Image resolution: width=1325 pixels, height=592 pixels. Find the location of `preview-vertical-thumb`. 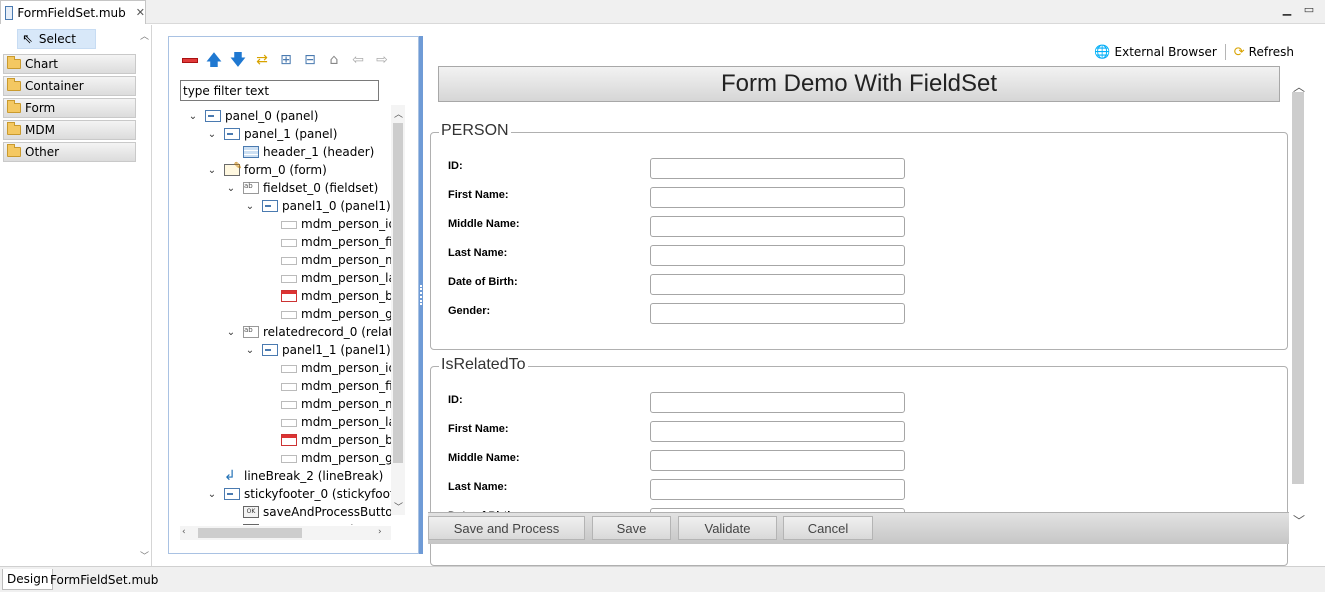

preview-vertical-thumb is located at coordinates (1298, 288).